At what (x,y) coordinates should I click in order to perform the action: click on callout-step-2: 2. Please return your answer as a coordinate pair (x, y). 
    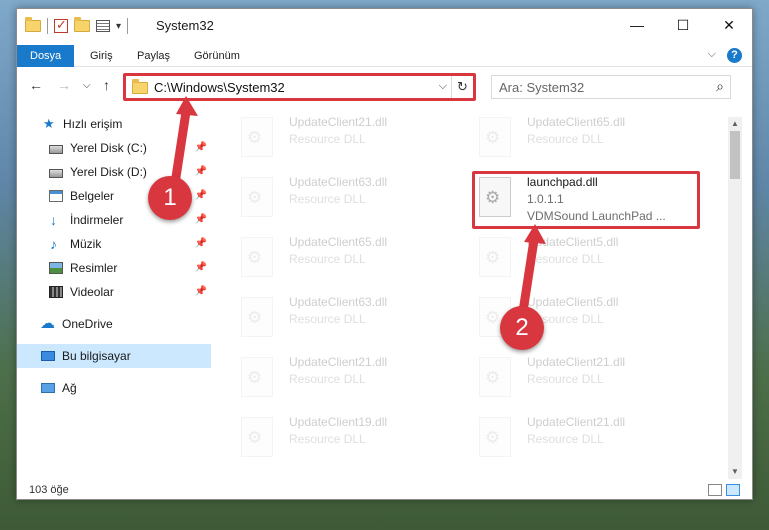
    Looking at the image, I should click on (522, 328).